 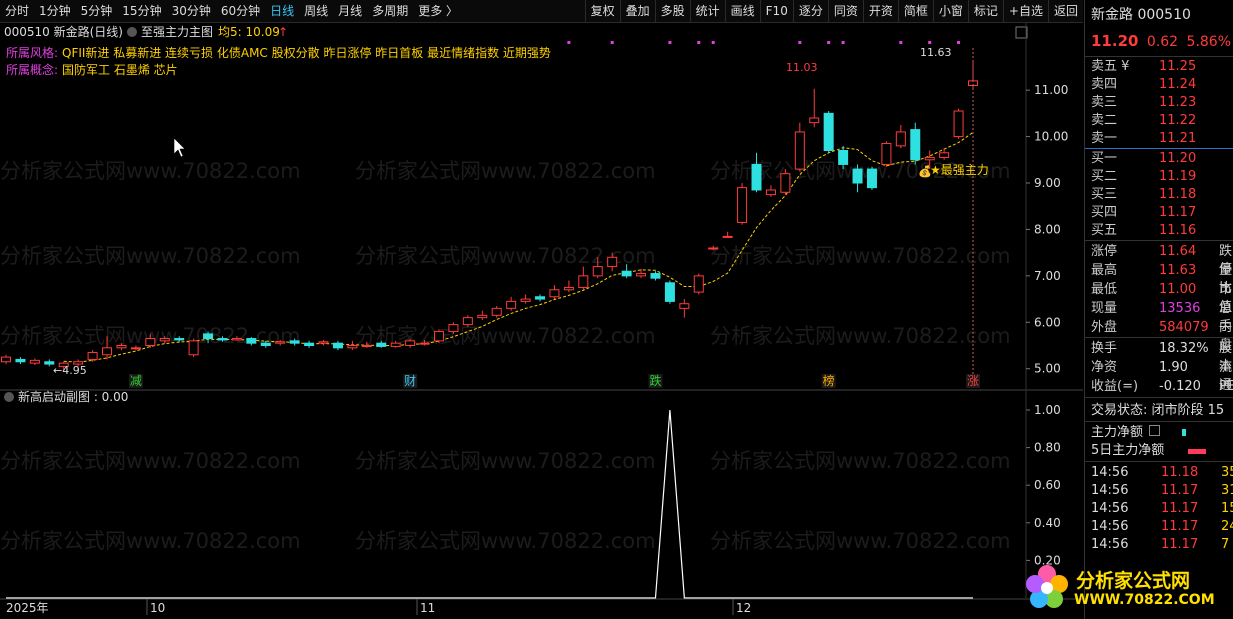 What do you see at coordinates (1104, 251) in the screenshot?
I see `book-label: 涨停` at bounding box center [1104, 251].